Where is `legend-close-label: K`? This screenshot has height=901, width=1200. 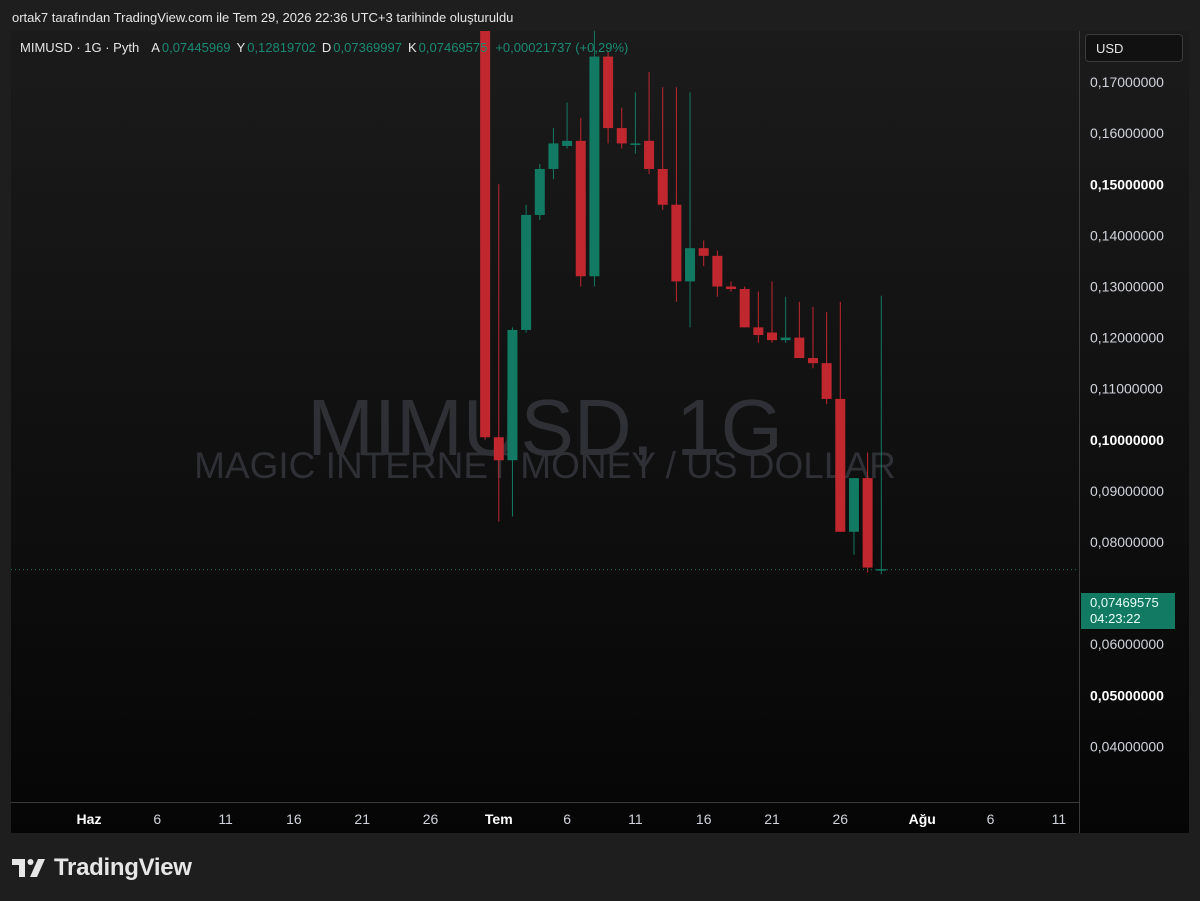
legend-close-label: K is located at coordinates (412, 47).